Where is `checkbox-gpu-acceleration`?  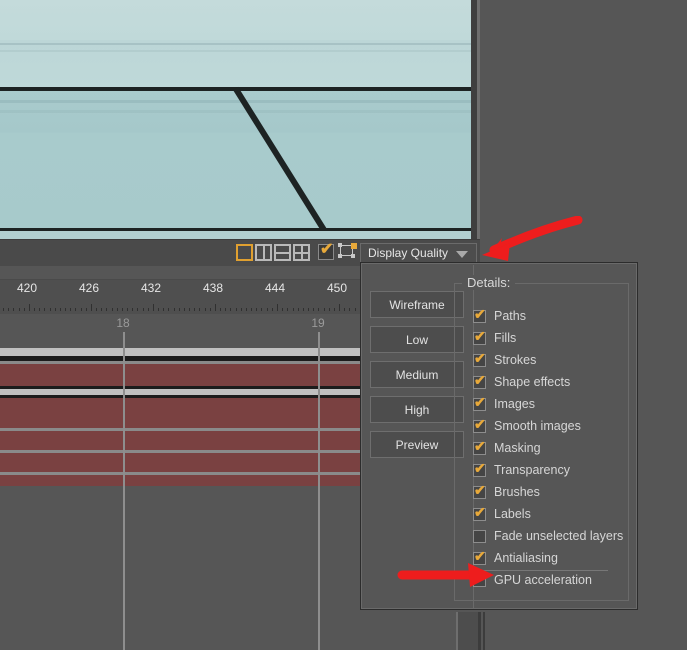 checkbox-gpu-acceleration is located at coordinates (479, 580).